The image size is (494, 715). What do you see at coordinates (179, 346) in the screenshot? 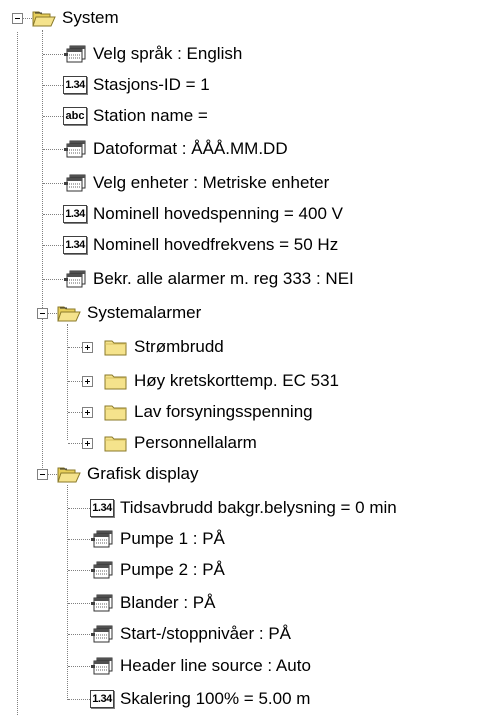
I see `tree-node-label: Strømbrudd` at bounding box center [179, 346].